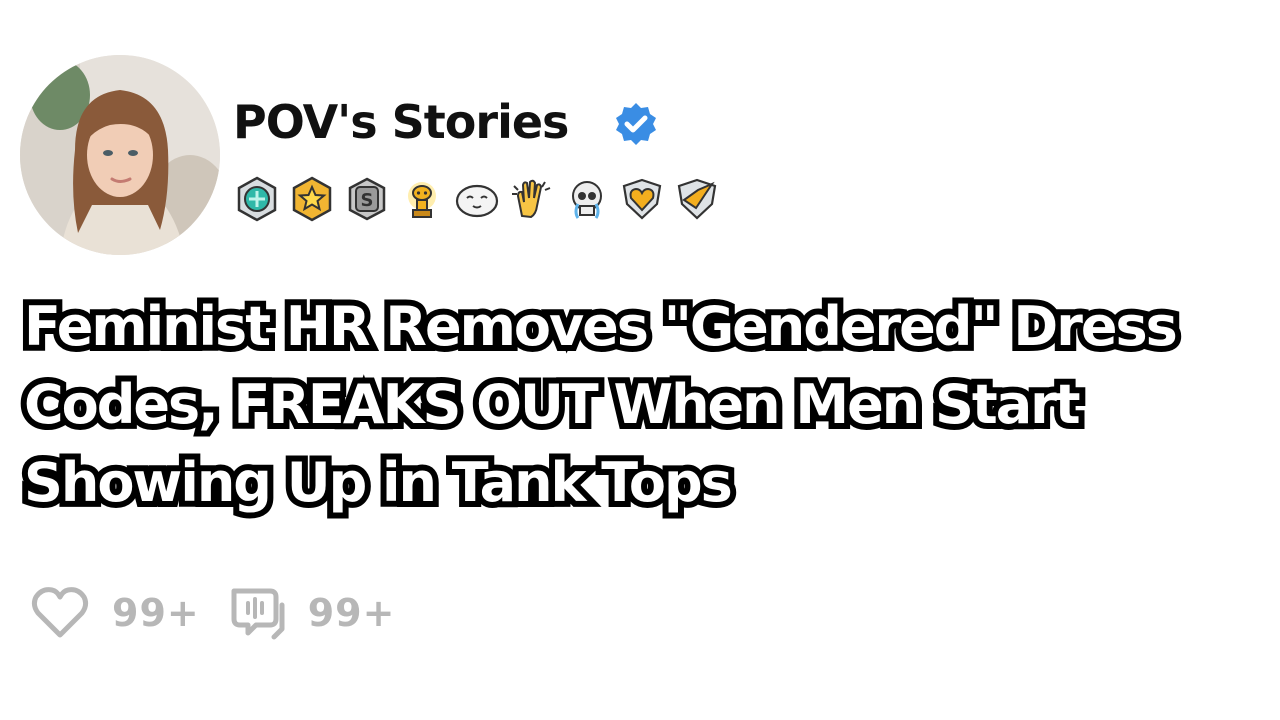 The image size is (1280, 720). I want to click on gold-wing-shield-icon, so click(697, 199).